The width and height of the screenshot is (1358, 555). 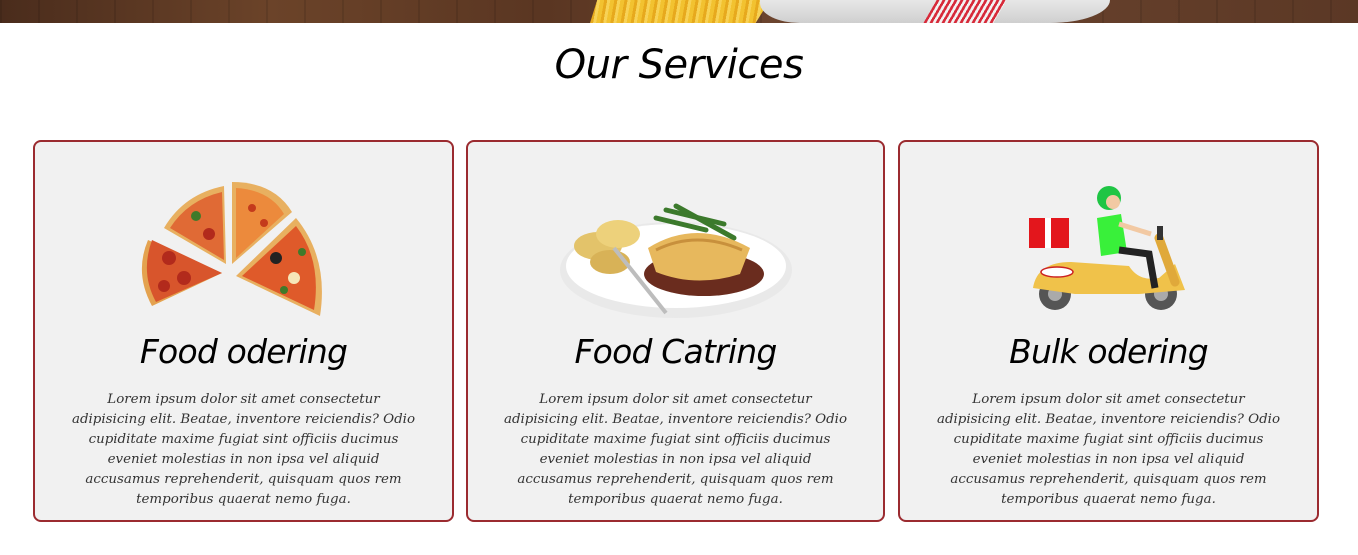 What do you see at coordinates (243, 351) in the screenshot?
I see `service-title: Food odering` at bounding box center [243, 351].